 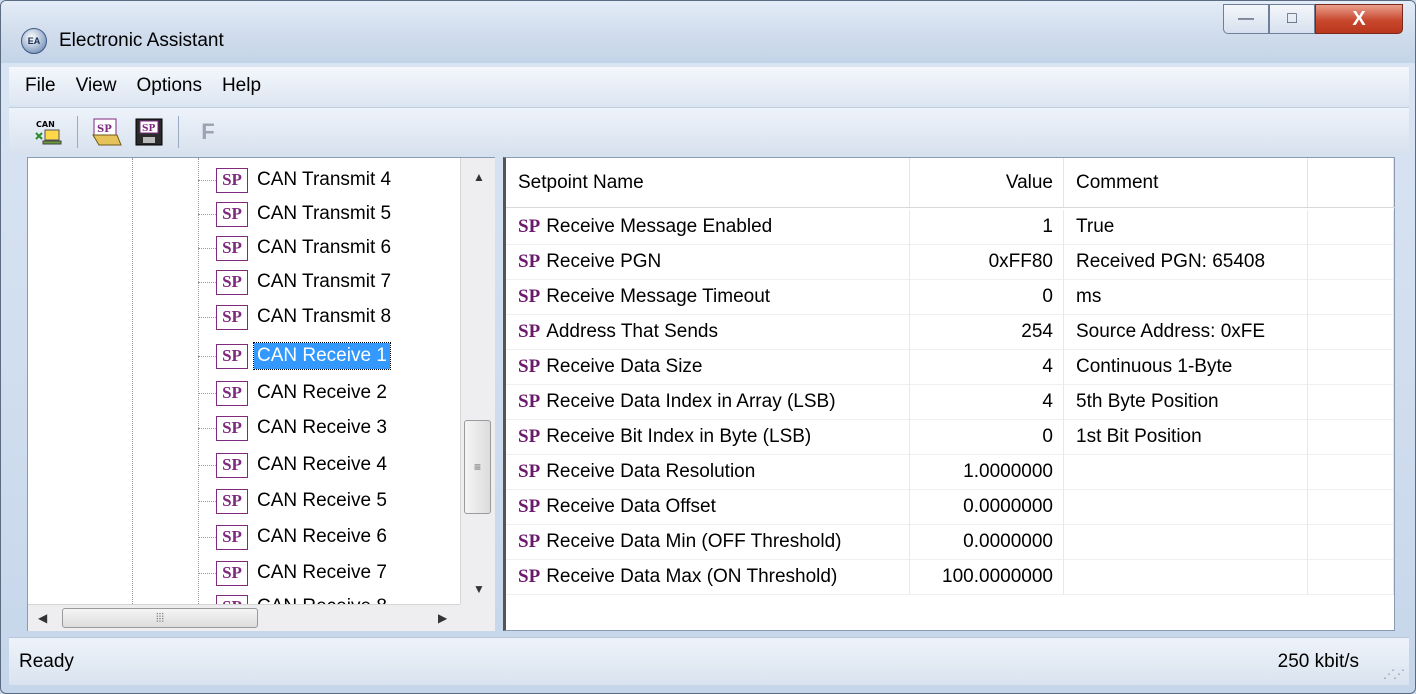 I want to click on table-row: SP Receive PGN 0xFF80 Received PGN: 65408, so click(x=950, y=262).